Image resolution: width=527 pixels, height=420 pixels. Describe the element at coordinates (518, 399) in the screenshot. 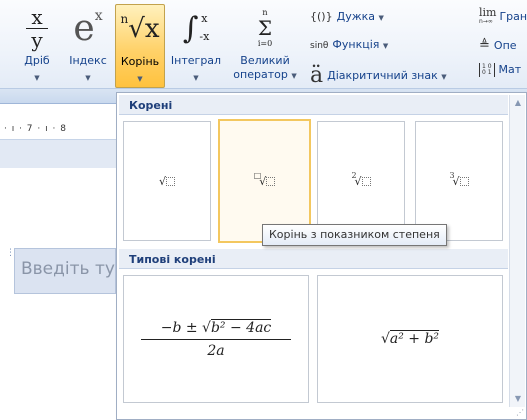

I see `scroll-down-icon: ▼` at that location.